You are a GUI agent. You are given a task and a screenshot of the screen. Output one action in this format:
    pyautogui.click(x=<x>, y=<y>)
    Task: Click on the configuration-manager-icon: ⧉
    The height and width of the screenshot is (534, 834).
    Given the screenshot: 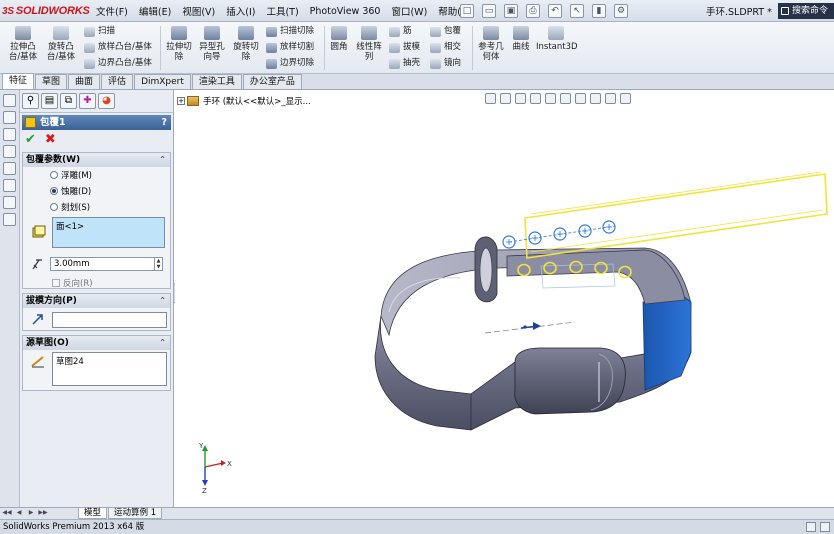 What is the action you would take?
    pyautogui.click(x=68, y=101)
    